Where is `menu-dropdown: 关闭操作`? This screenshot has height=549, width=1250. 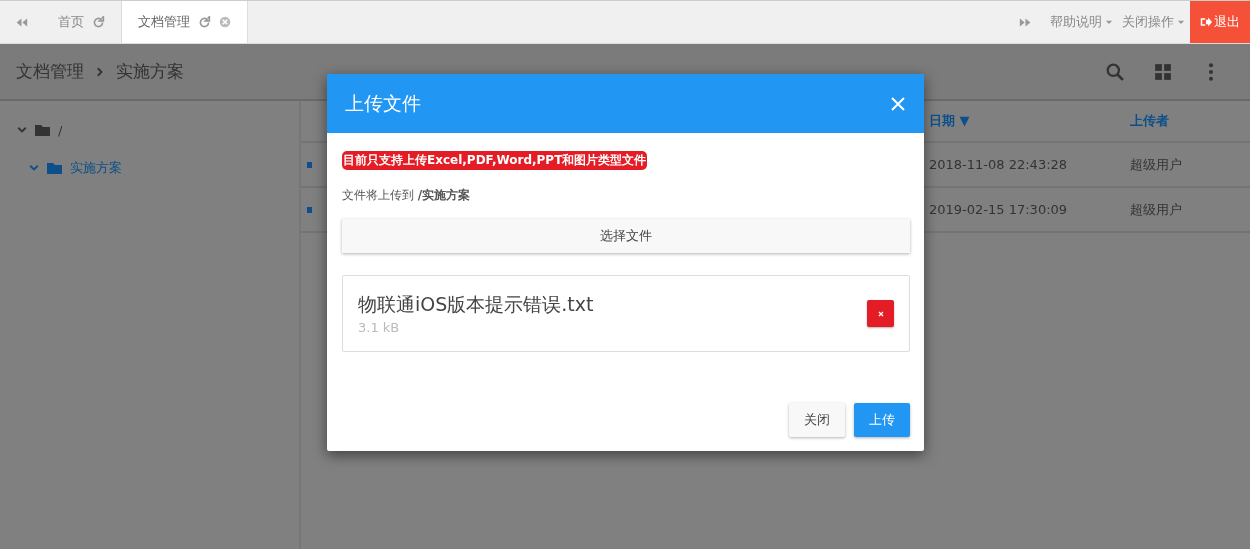
menu-dropdown: 关闭操作 is located at coordinates (1154, 22).